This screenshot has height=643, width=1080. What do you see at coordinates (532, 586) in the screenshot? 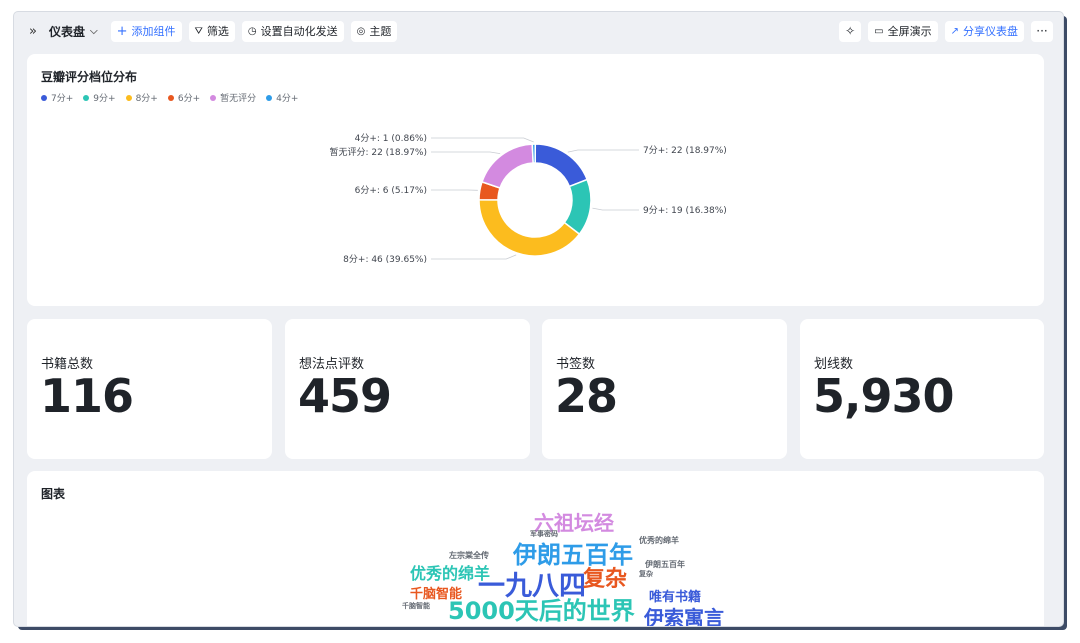
I see `word-cloud-word: 一九八四` at bounding box center [532, 586].